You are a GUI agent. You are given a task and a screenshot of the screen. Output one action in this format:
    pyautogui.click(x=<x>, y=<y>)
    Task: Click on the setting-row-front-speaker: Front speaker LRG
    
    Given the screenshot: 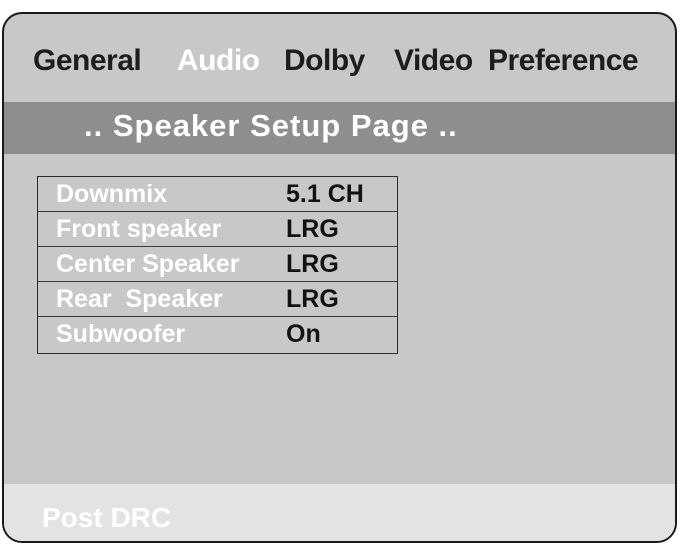 What is the action you would take?
    pyautogui.click(x=217, y=229)
    